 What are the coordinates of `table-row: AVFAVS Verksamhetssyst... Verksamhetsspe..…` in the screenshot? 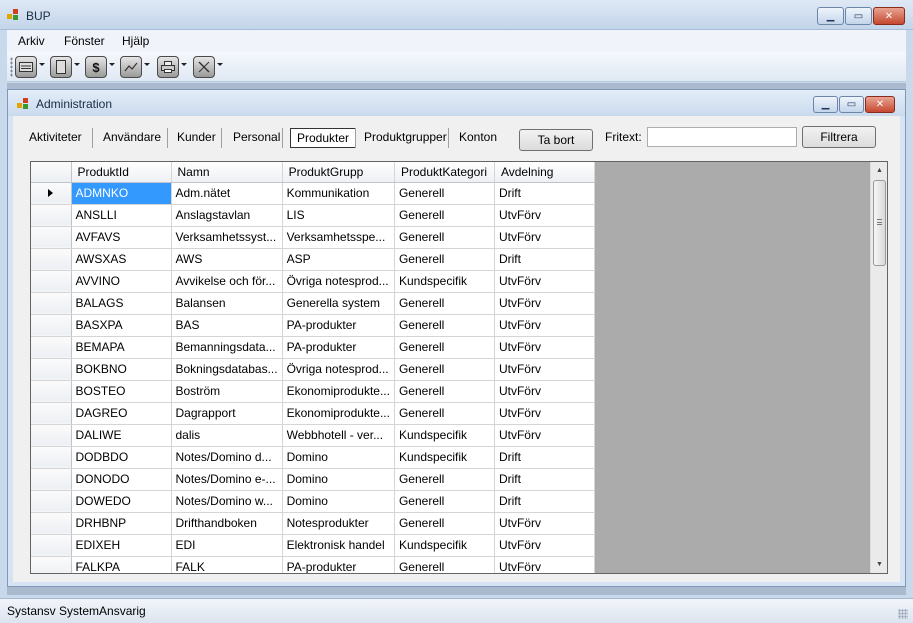 It's located at (313, 237).